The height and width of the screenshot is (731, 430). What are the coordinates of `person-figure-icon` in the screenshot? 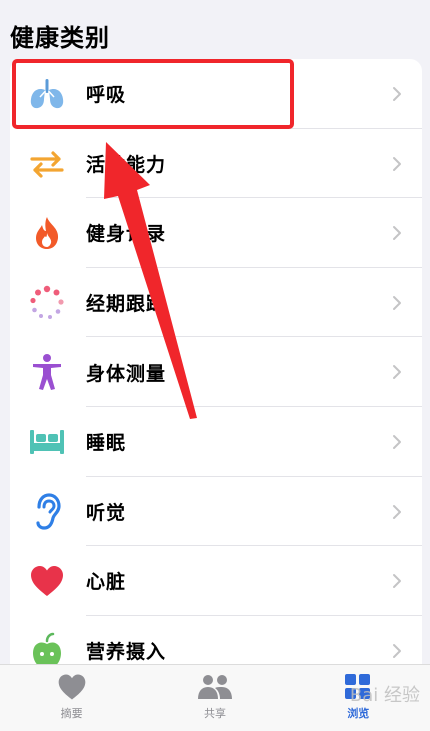 It's located at (47, 372).